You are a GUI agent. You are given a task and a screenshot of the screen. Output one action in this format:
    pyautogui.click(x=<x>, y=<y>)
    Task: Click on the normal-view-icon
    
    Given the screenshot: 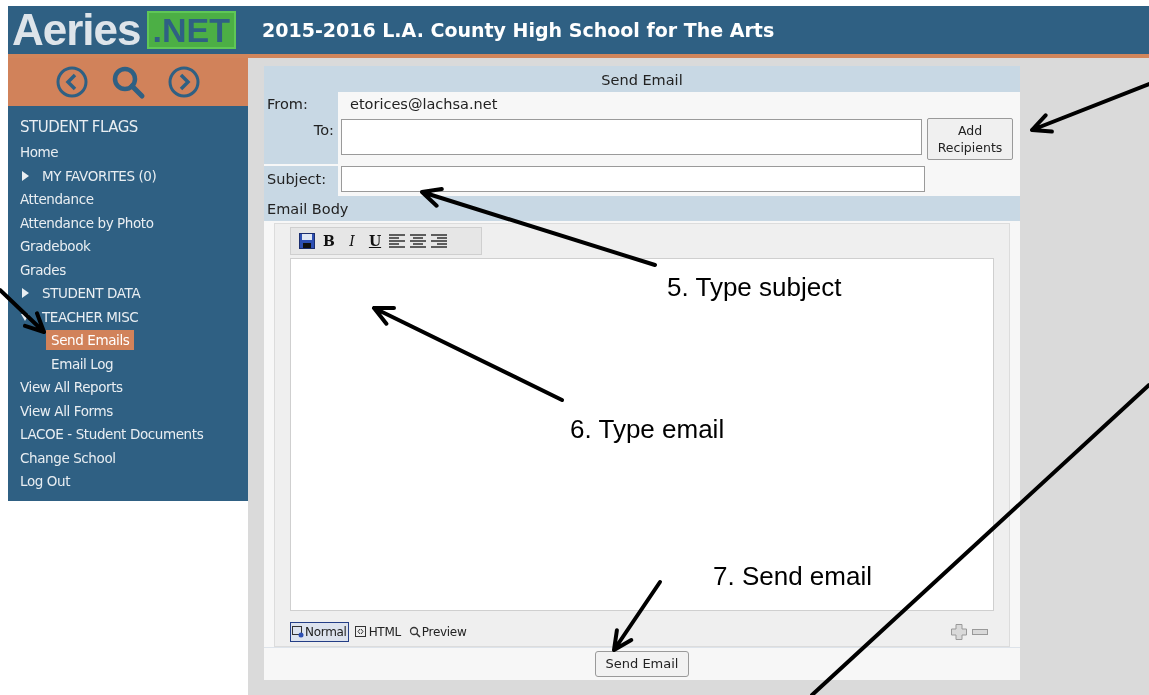 What is the action you would take?
    pyautogui.click(x=298, y=632)
    